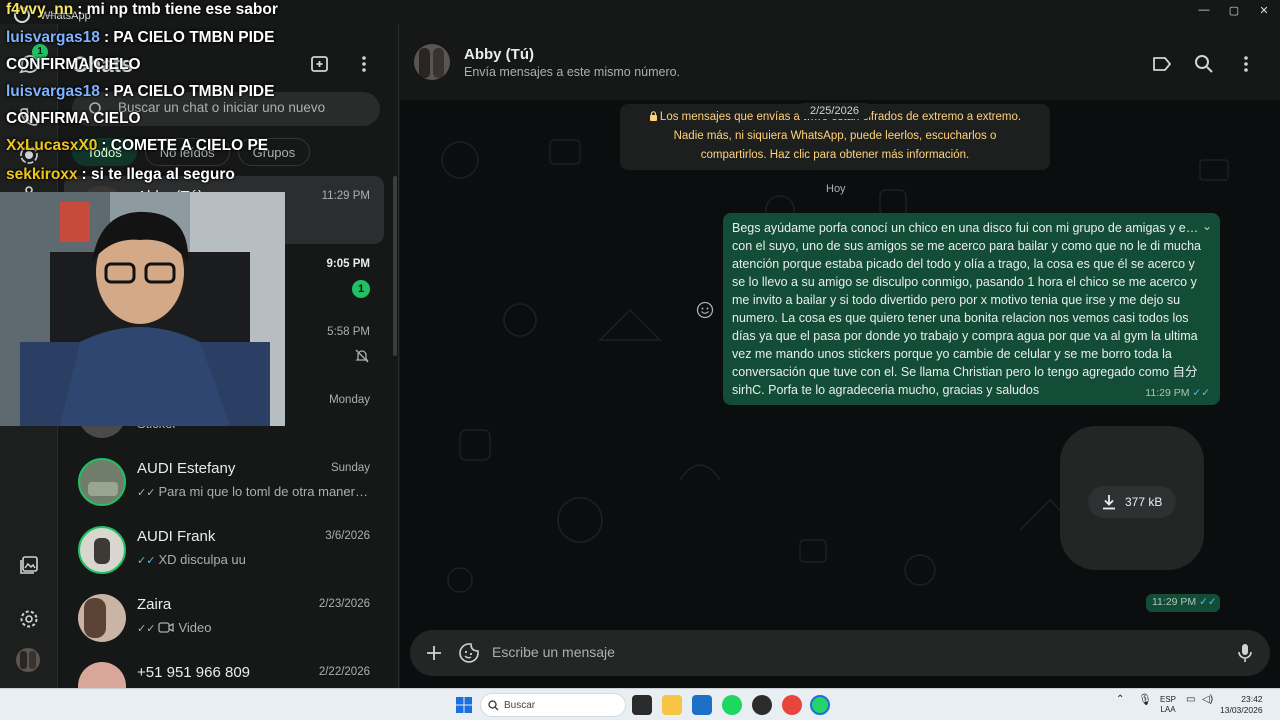 The height and width of the screenshot is (720, 1280). What do you see at coordinates (820, 705) in the screenshot?
I see `whatsapp-taskbar-icon` at bounding box center [820, 705].